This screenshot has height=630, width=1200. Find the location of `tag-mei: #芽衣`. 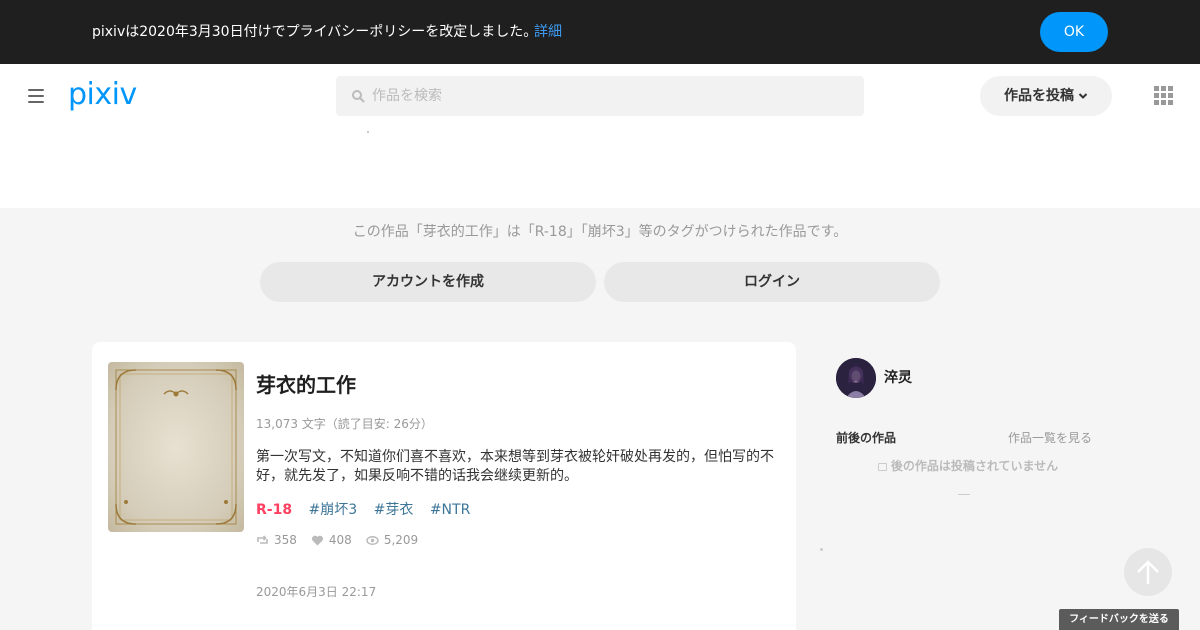

tag-mei: #芽衣 is located at coordinates (394, 510).